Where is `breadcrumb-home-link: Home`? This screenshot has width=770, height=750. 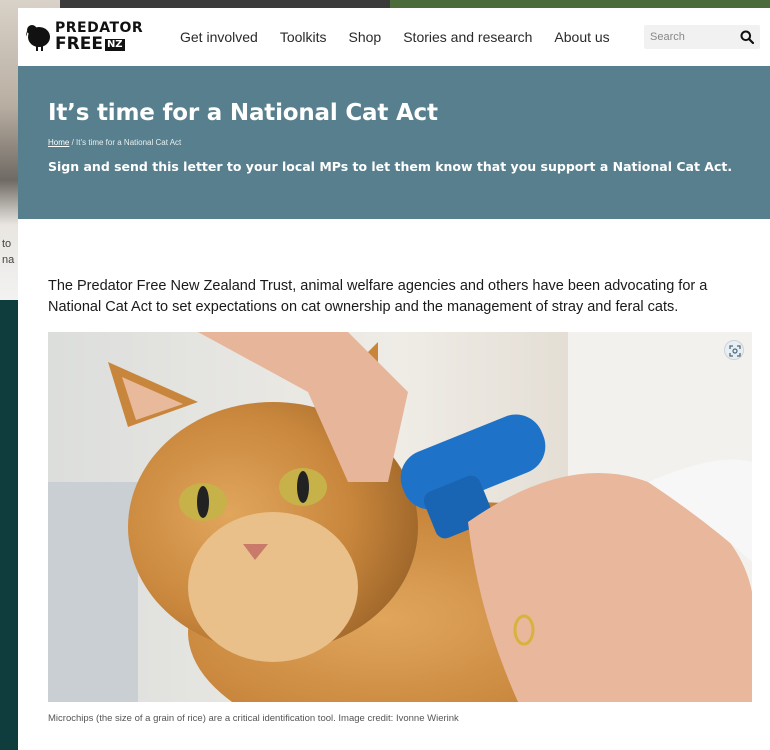 breadcrumb-home-link: Home is located at coordinates (58, 142).